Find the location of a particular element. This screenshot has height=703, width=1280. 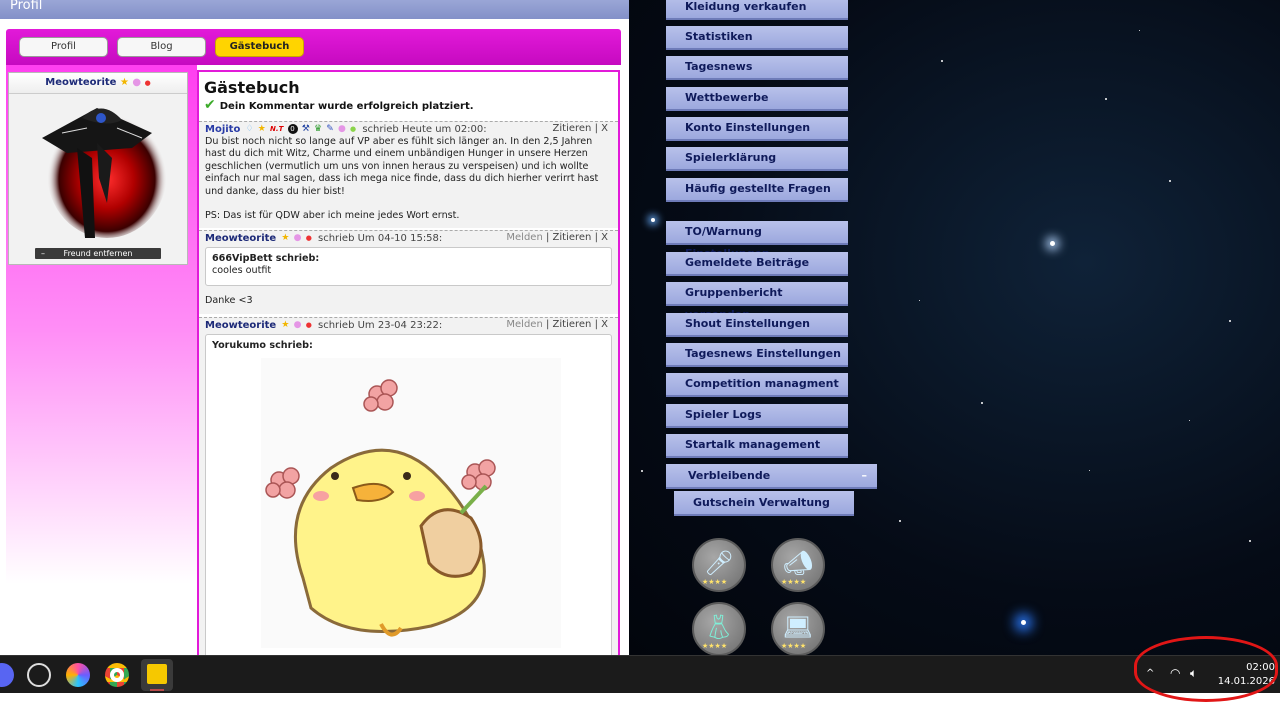

entry-meta: schrieb Heute um 02:00: is located at coordinates (424, 129).